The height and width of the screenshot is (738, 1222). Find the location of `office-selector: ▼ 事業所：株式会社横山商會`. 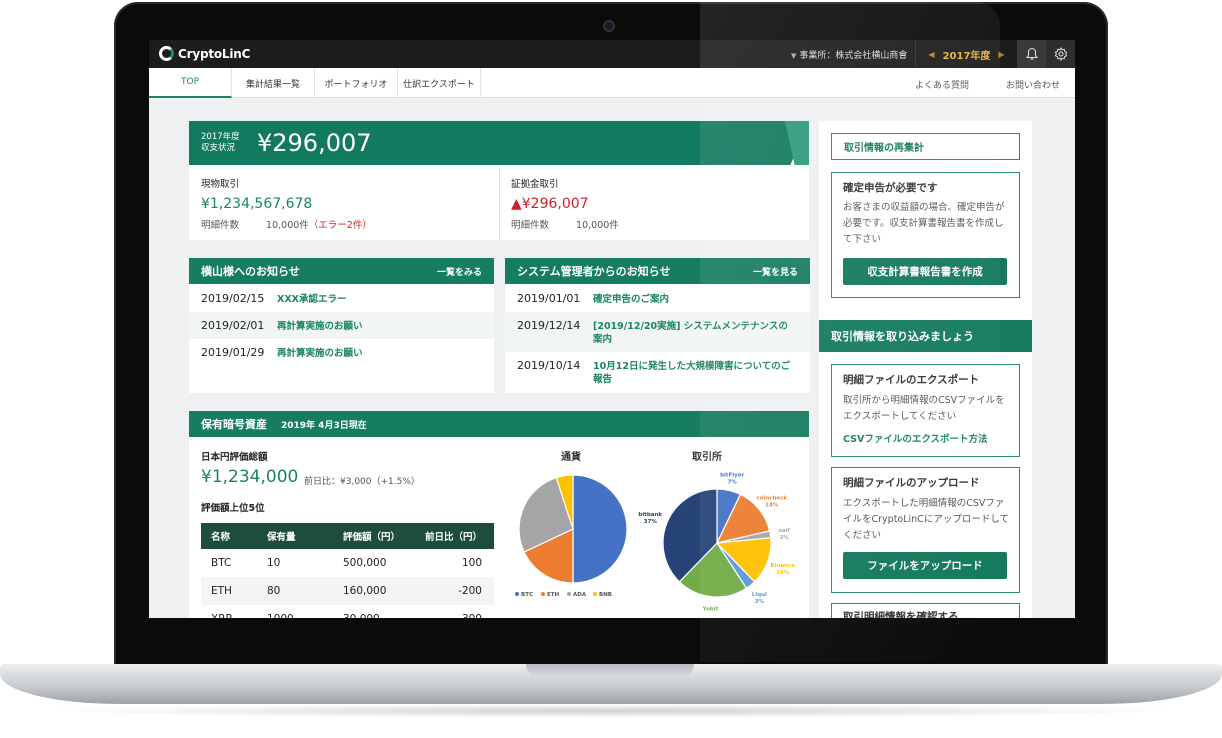

office-selector: ▼ 事業所：株式会社横山商會 is located at coordinates (849, 54).